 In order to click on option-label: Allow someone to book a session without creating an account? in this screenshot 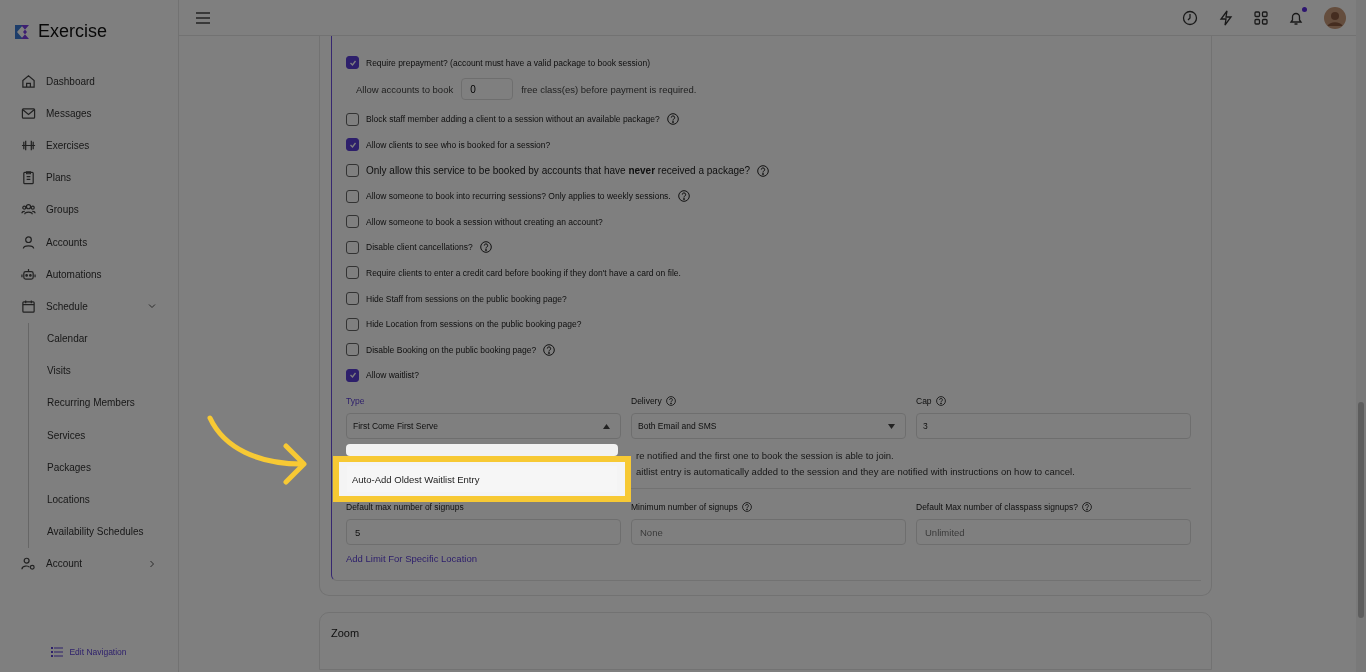, I will do `click(484, 221)`.